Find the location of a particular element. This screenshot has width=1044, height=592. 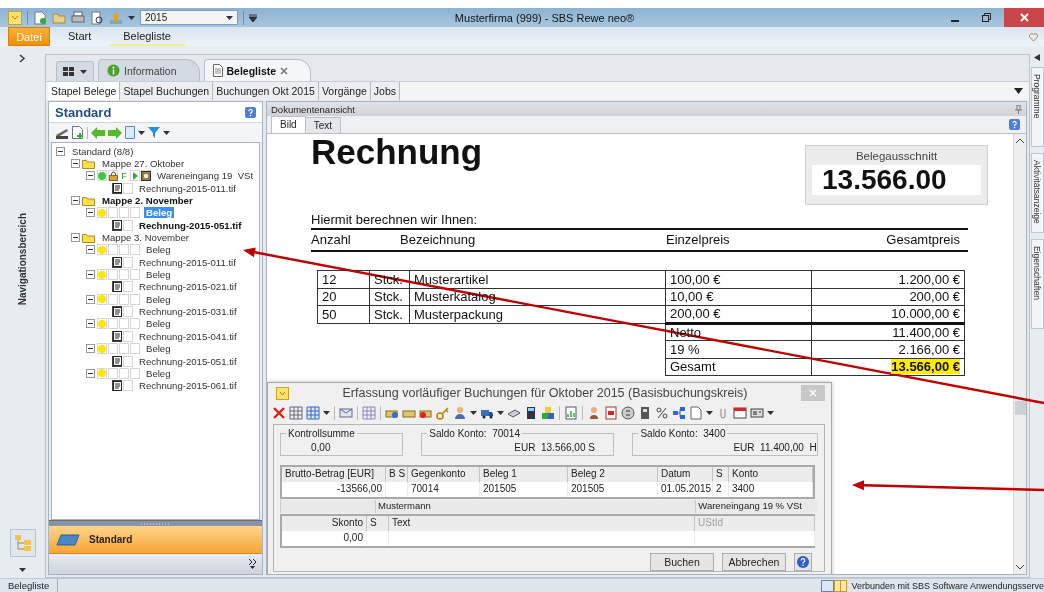

grid-cell: 201505 is located at coordinates (613, 489).